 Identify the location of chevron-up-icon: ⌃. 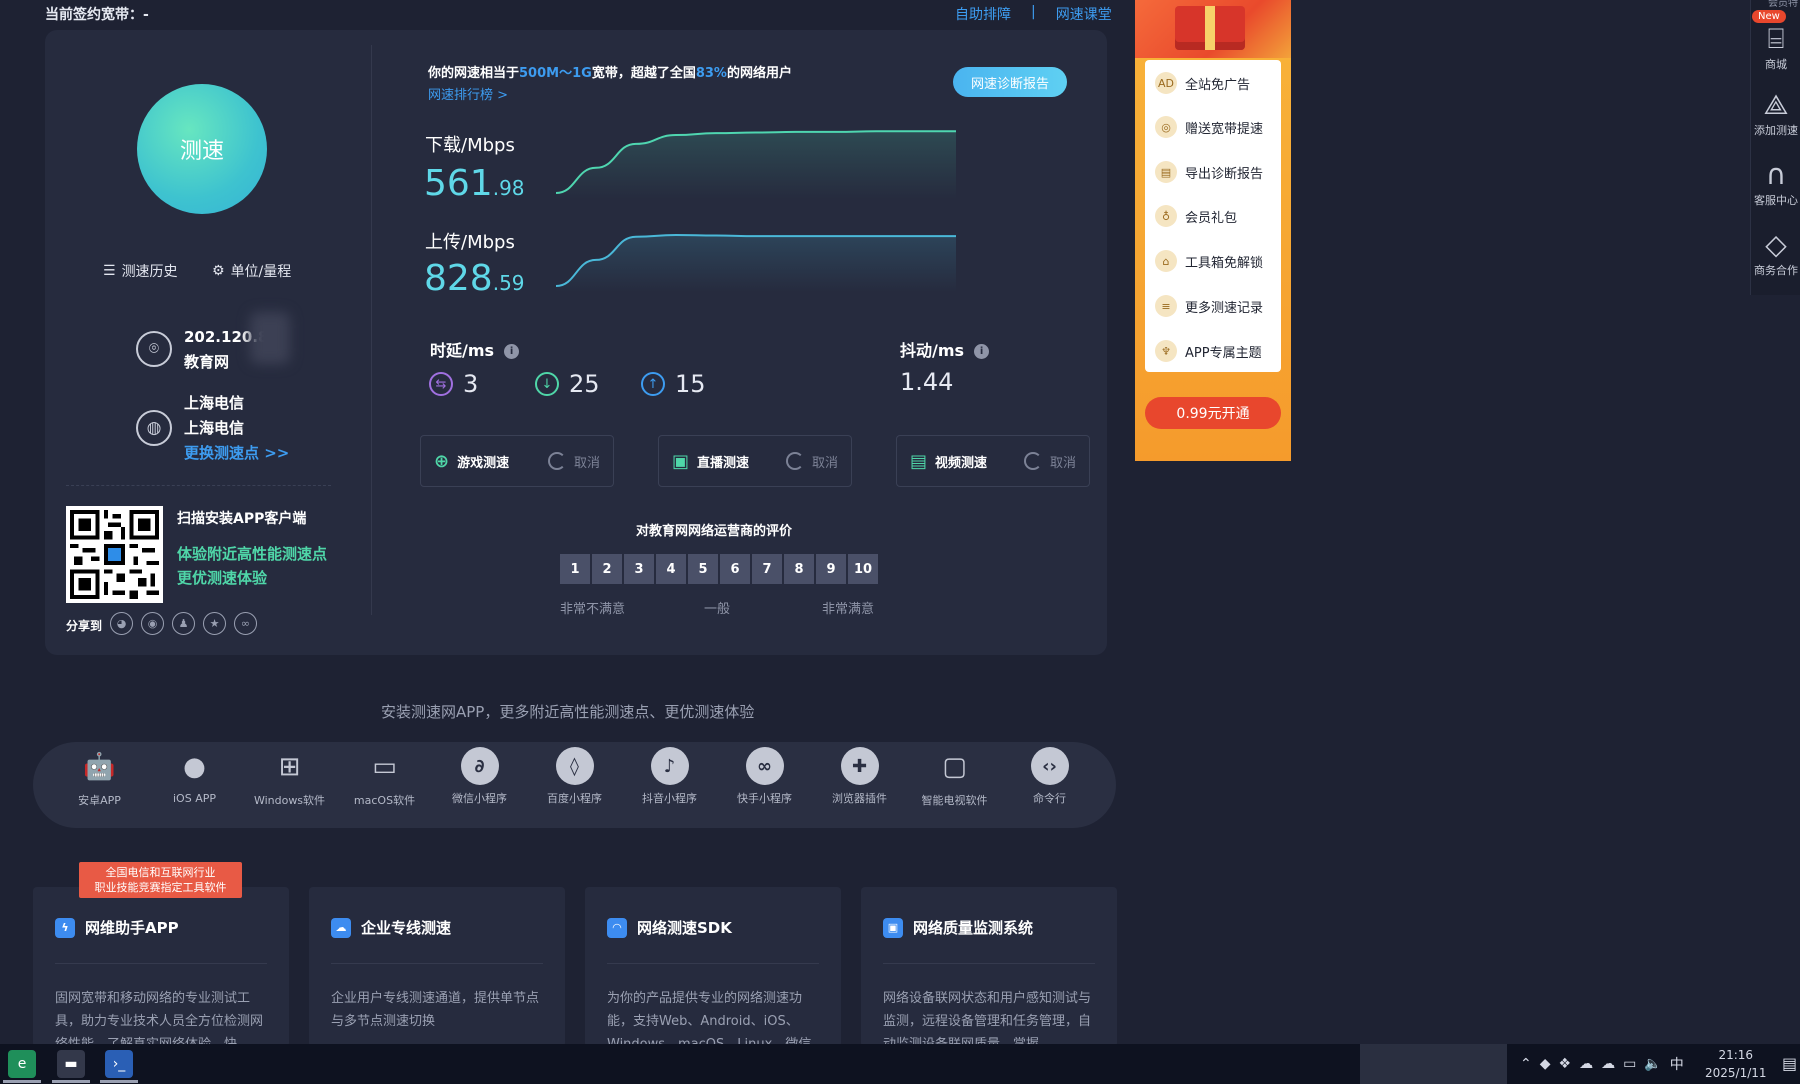
(1526, 1064).